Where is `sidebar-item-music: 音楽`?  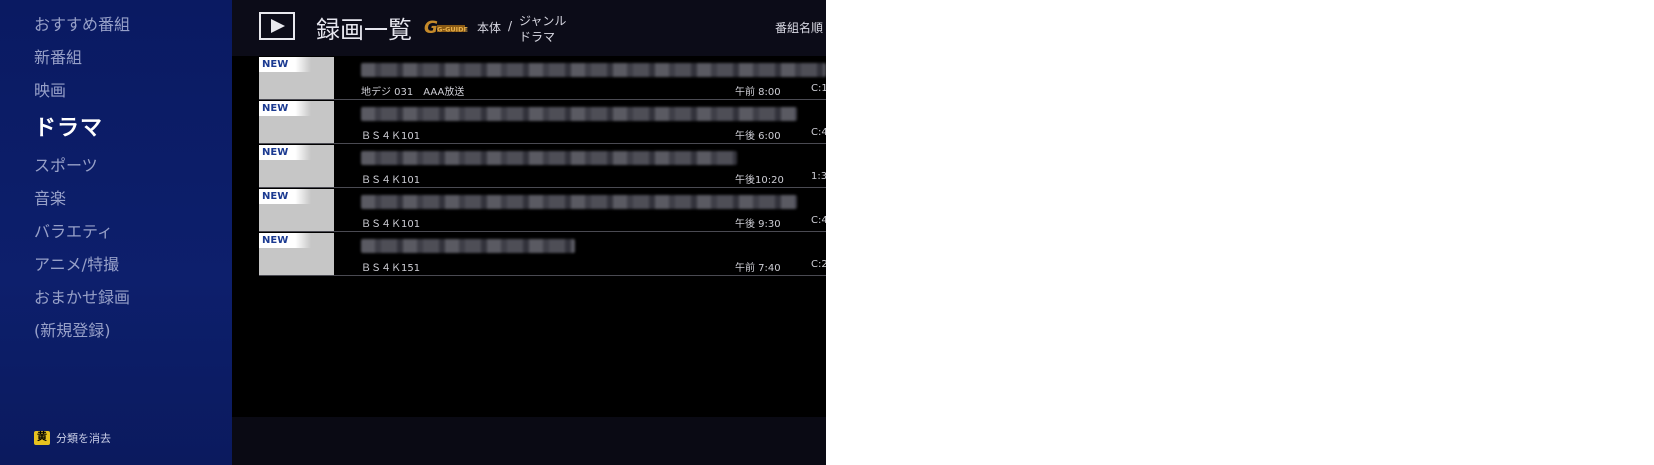
sidebar-item-music: 音楽 is located at coordinates (50, 197).